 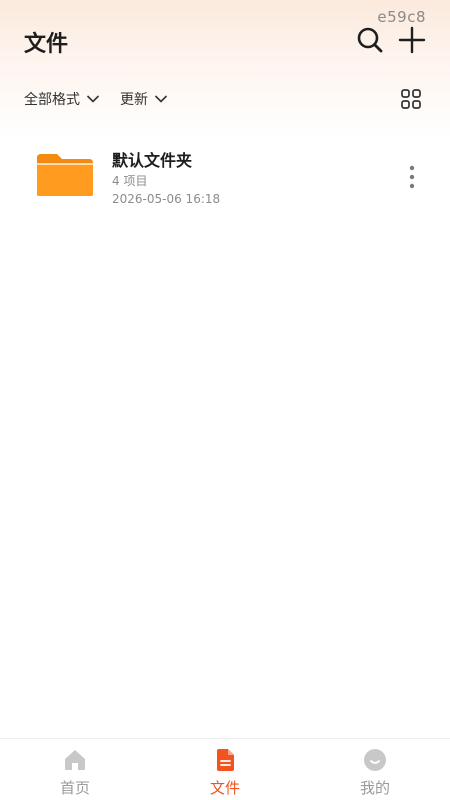 I want to click on search-icon, so click(x=370, y=40).